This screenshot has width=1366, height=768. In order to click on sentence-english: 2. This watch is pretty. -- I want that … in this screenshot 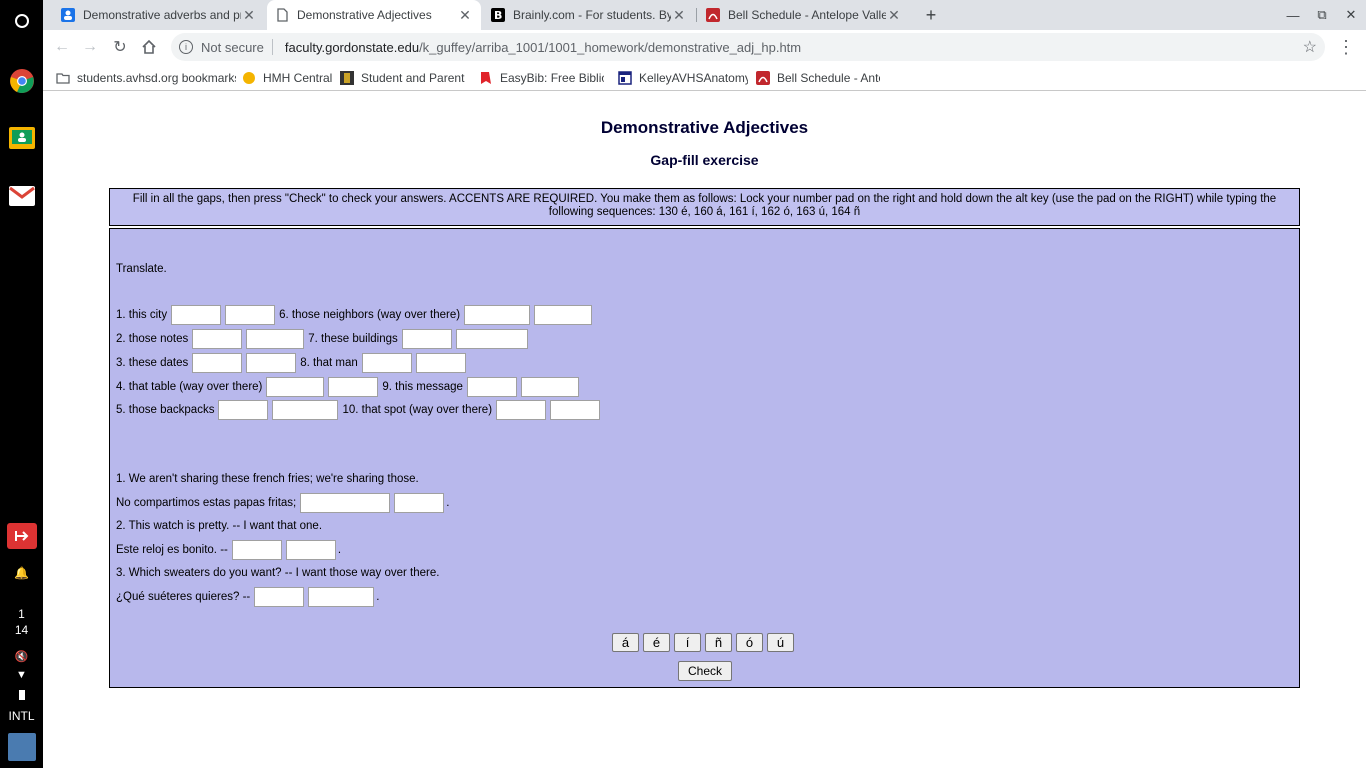, I will do `click(219, 526)`.